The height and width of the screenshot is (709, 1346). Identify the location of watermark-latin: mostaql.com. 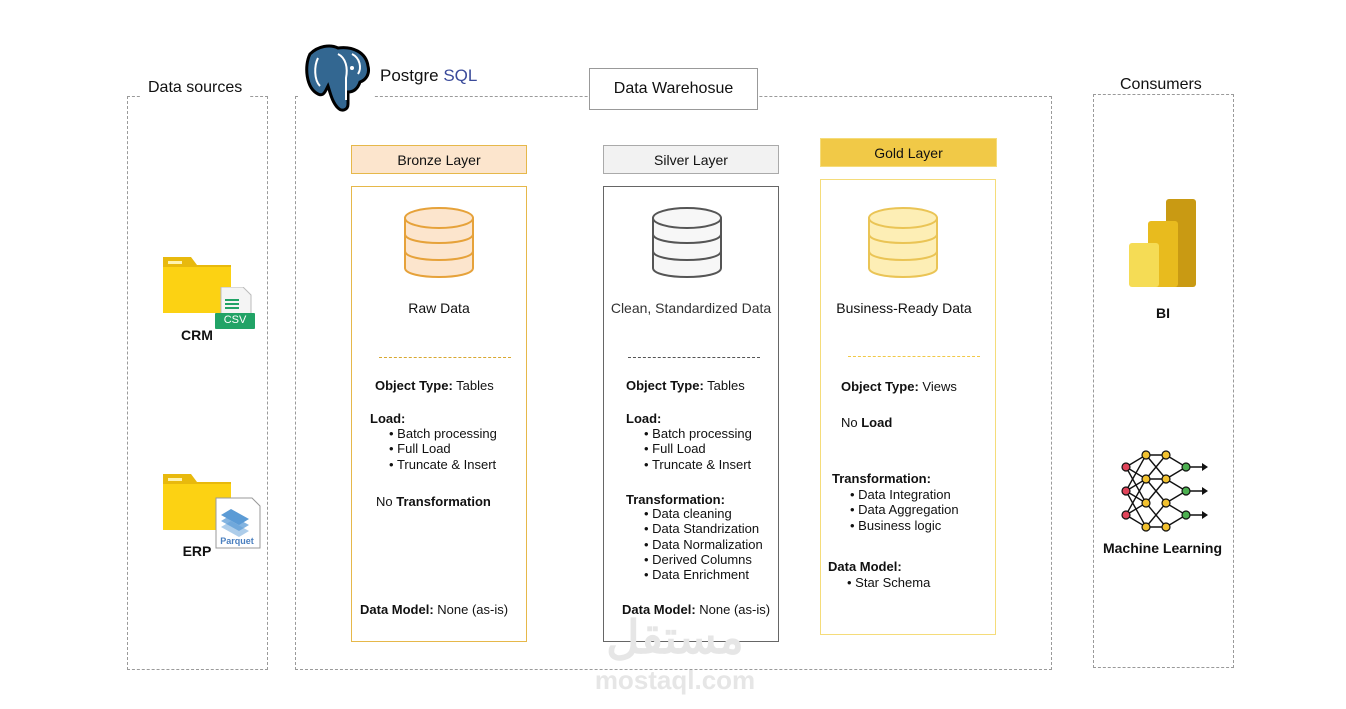
(675, 680).